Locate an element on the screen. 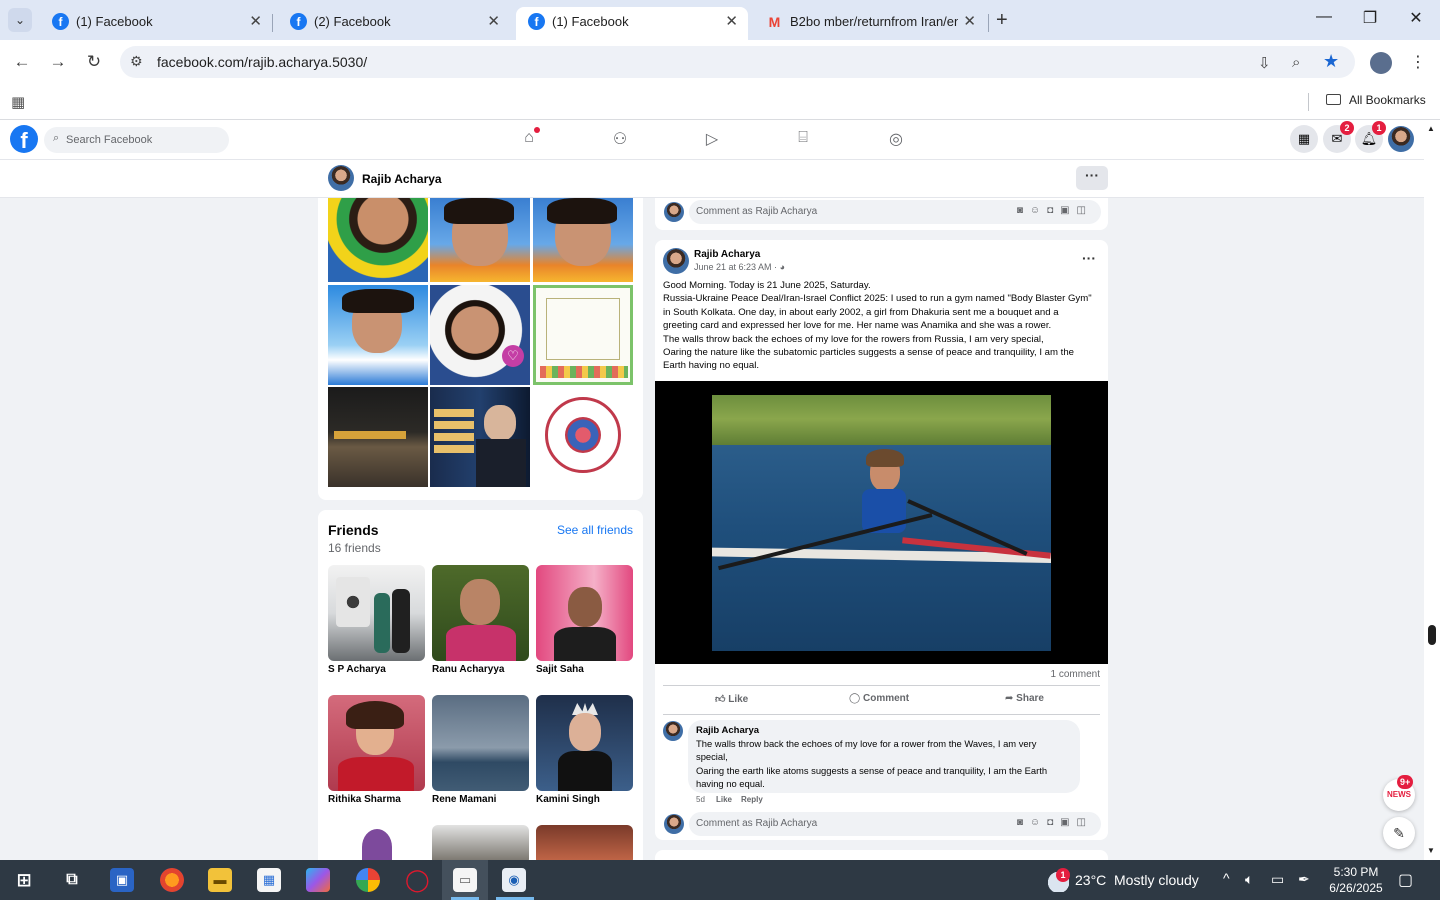 The image size is (1440, 900). friend-name: Ranu Acharyya is located at coordinates (468, 669).